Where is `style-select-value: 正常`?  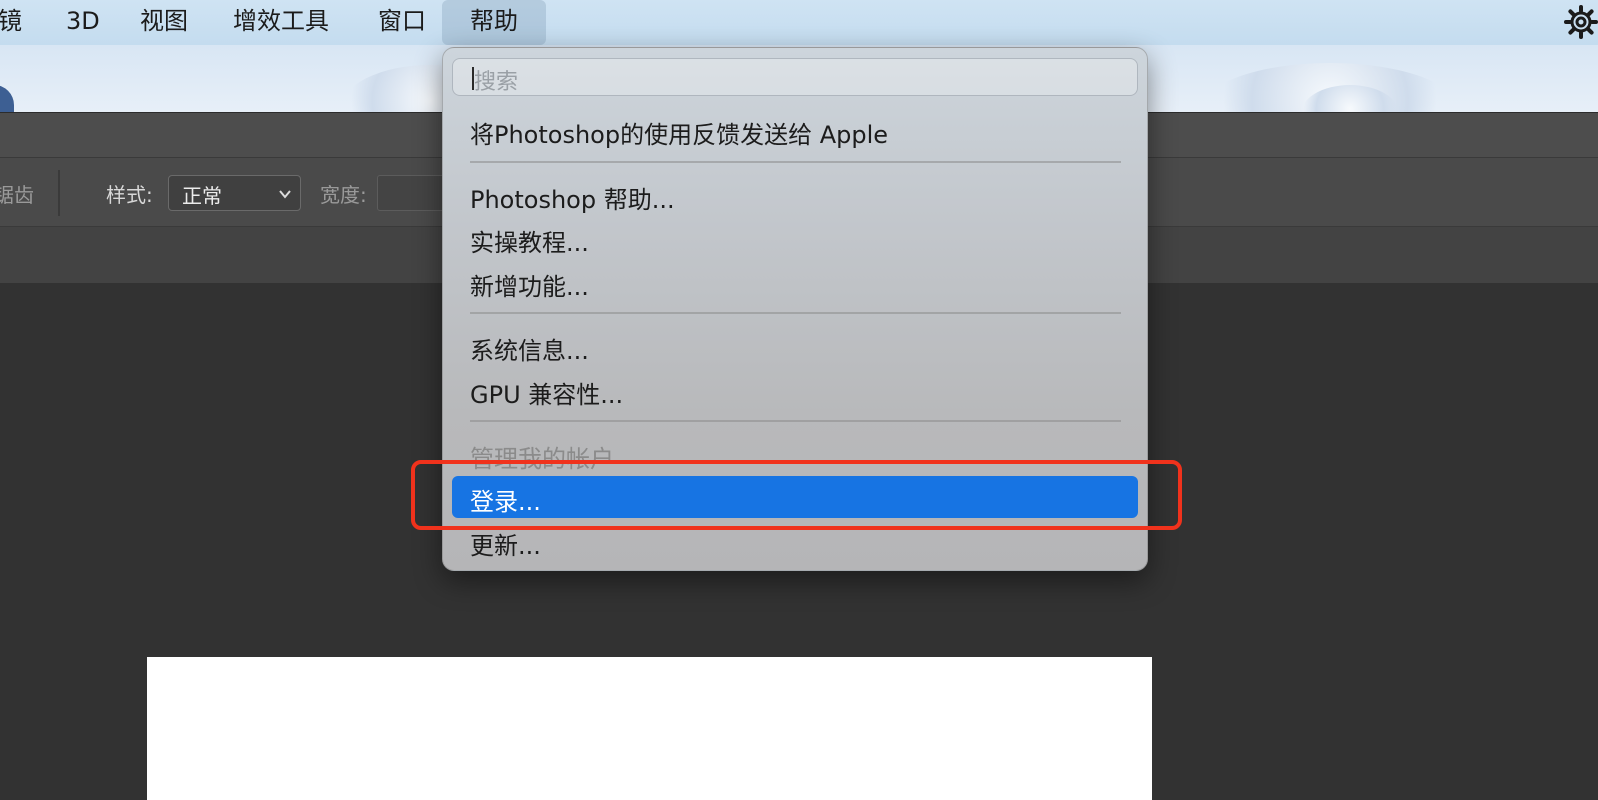
style-select-value: 正常 is located at coordinates (202, 196).